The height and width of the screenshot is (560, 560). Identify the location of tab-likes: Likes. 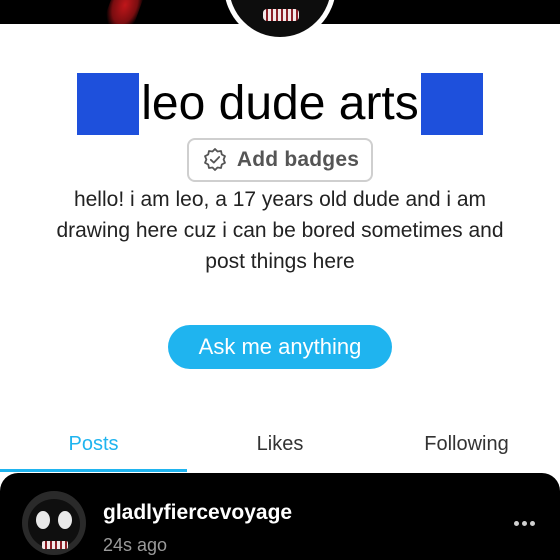
(280, 444).